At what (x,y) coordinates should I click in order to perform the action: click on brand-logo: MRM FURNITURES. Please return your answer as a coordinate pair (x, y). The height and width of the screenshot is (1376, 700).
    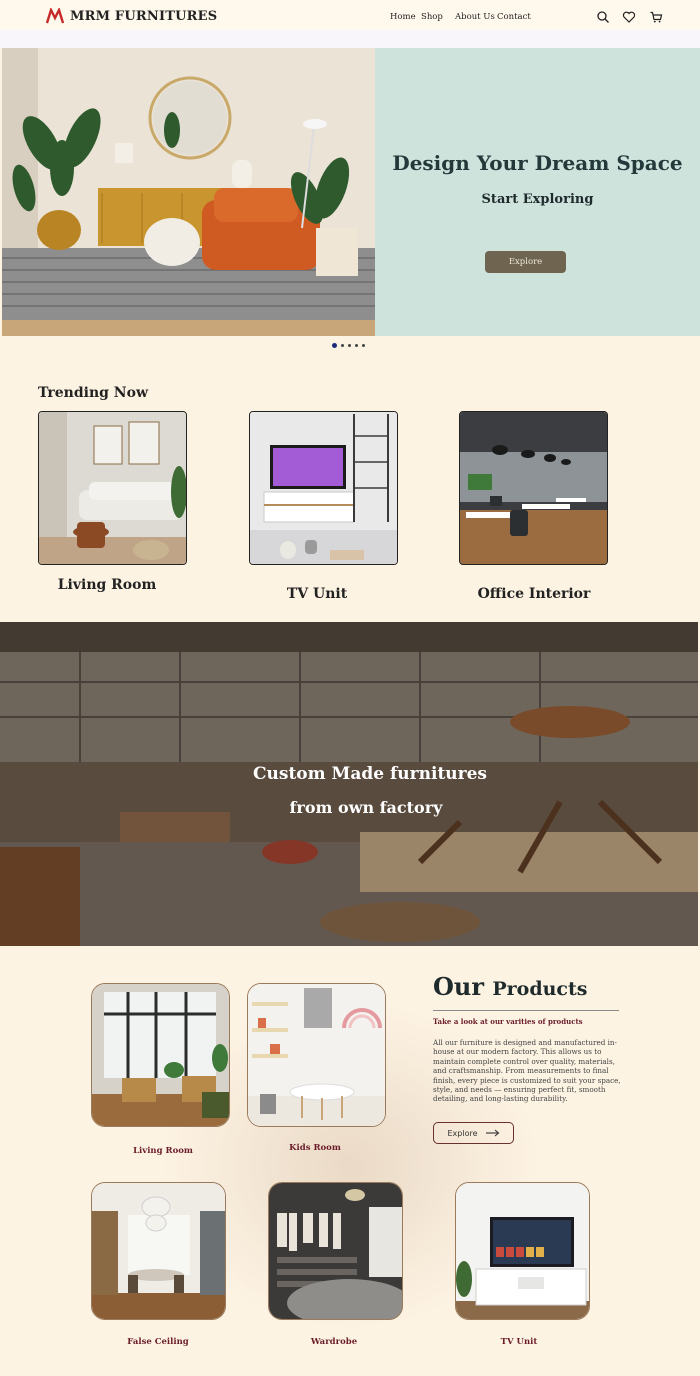
    Looking at the image, I should click on (131, 16).